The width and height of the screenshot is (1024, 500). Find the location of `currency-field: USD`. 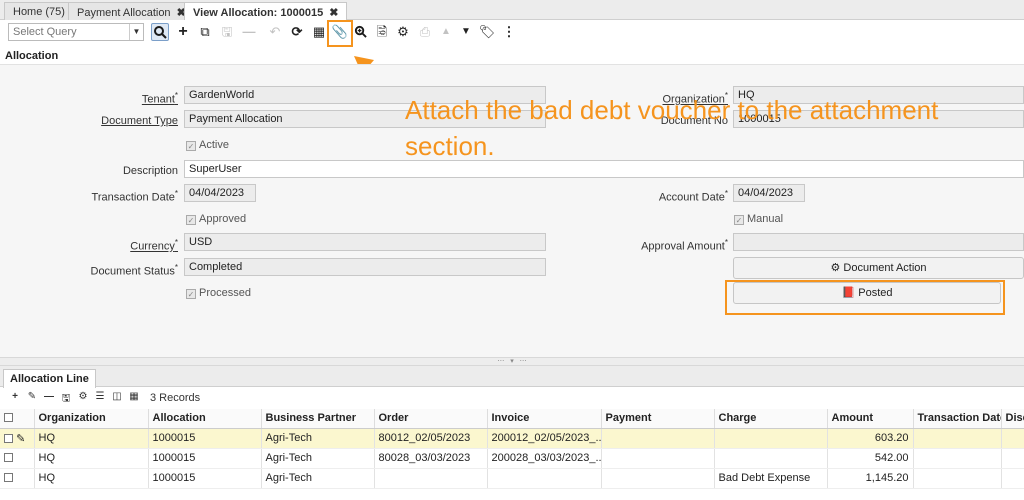

currency-field: USD is located at coordinates (365, 242).